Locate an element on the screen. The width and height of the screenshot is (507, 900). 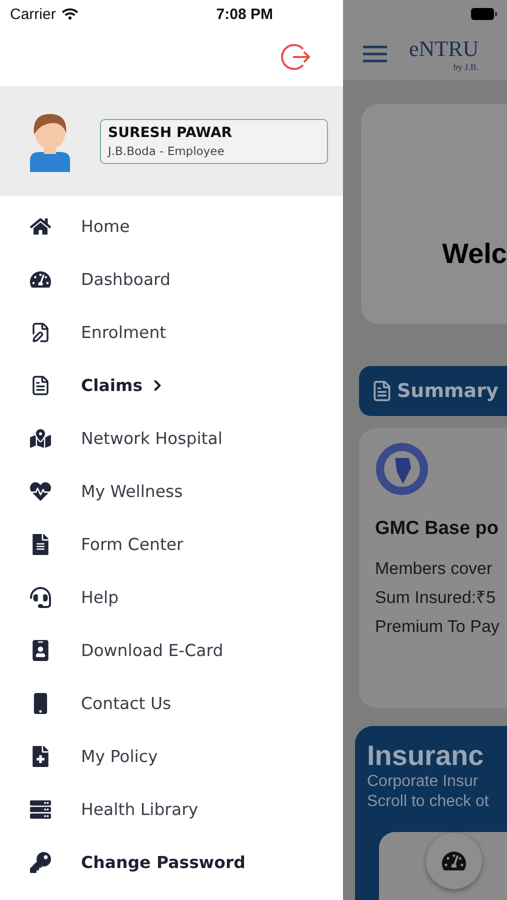
menu-label: Network Hospital is located at coordinates (151, 438).